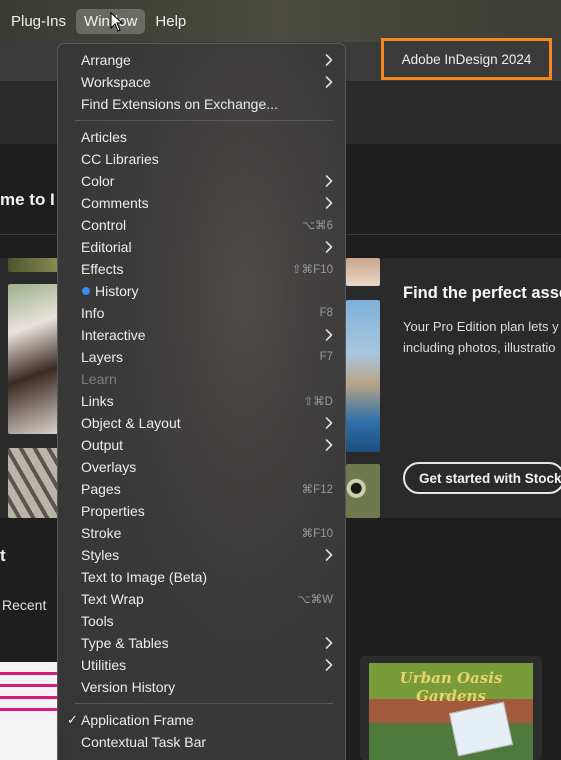 The width and height of the screenshot is (561, 760). What do you see at coordinates (99, 379) in the screenshot?
I see `menu-item-label: Learn` at bounding box center [99, 379].